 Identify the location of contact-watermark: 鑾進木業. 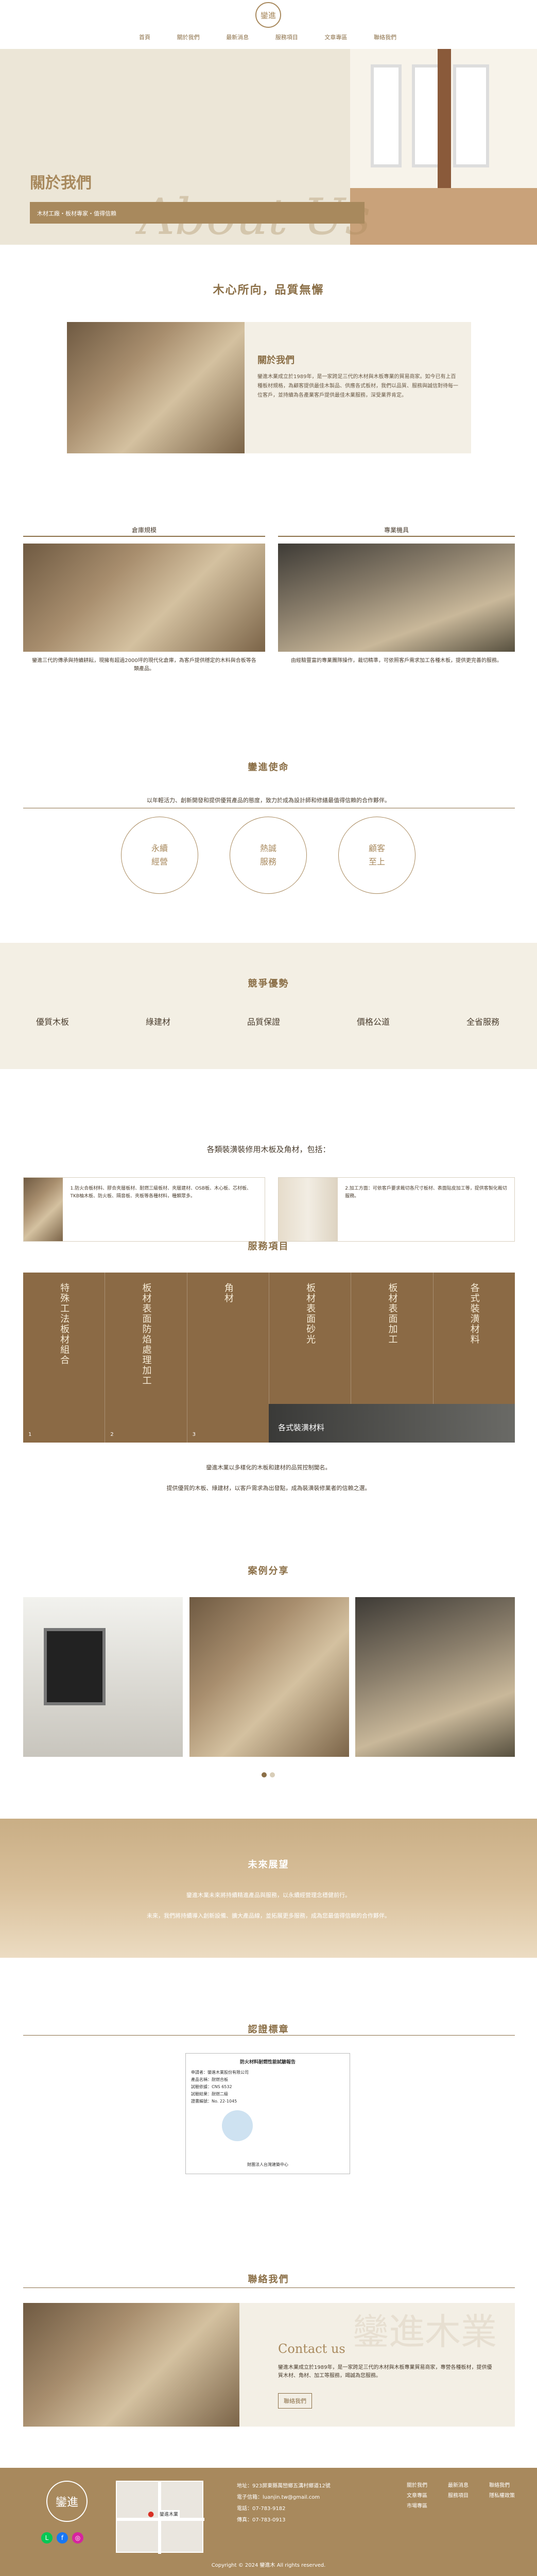
(425, 2332).